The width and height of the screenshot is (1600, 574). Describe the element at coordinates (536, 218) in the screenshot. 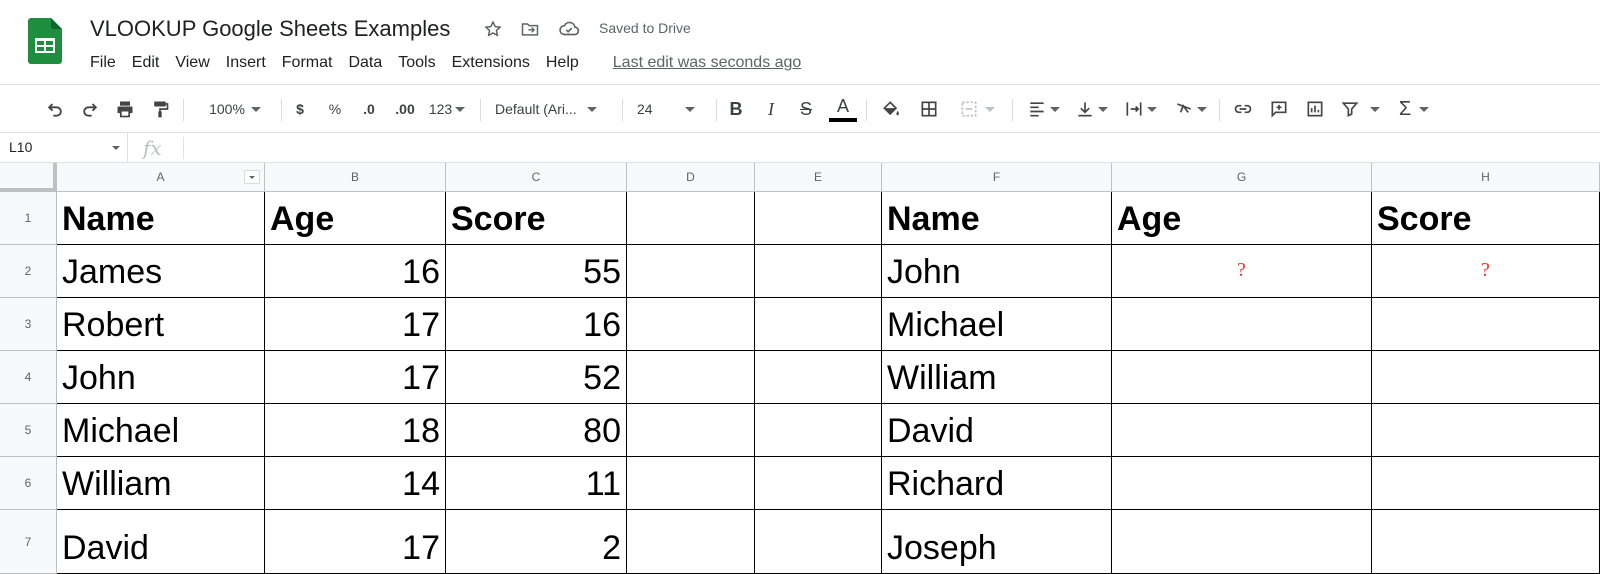

I see `cell-c1: Score` at that location.